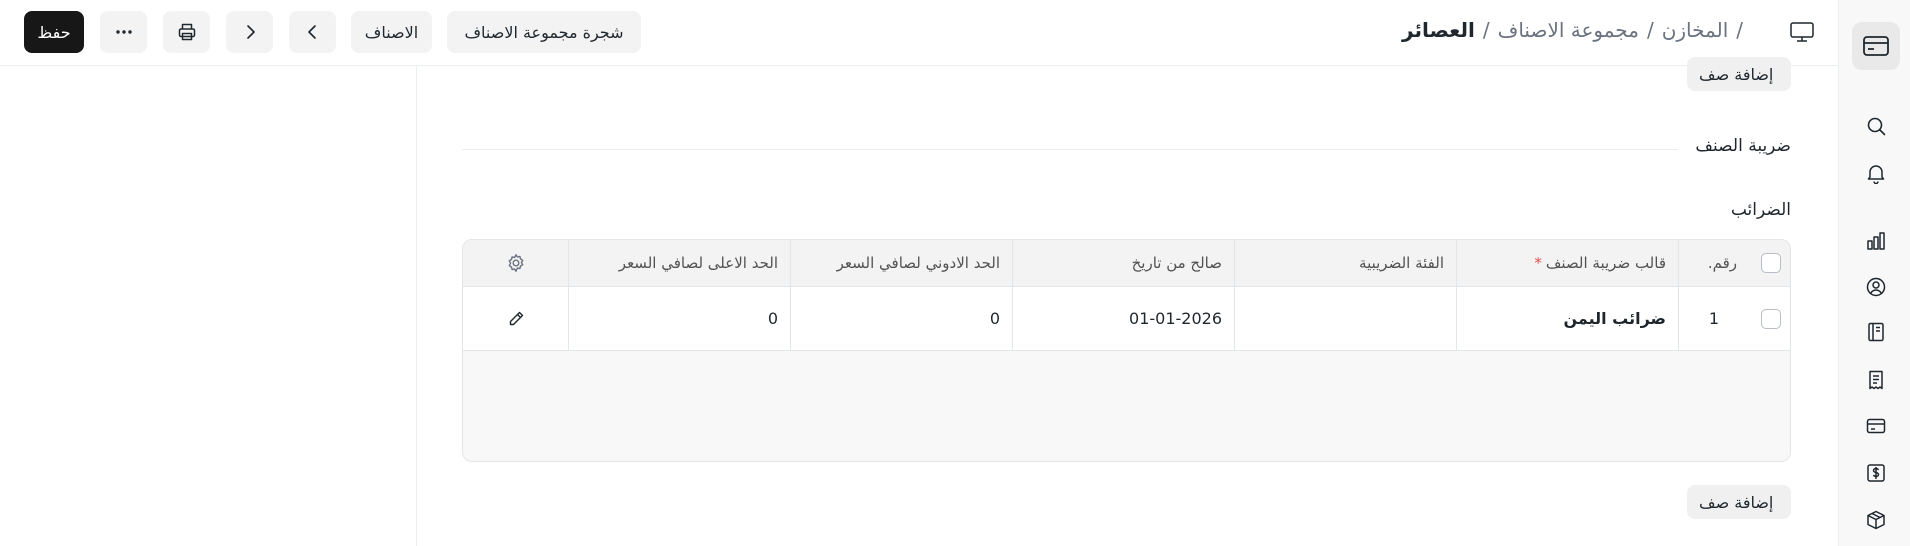 The width and height of the screenshot is (1910, 546). Describe the element at coordinates (1345, 318) in the screenshot. I see `cell-tax-category` at that location.